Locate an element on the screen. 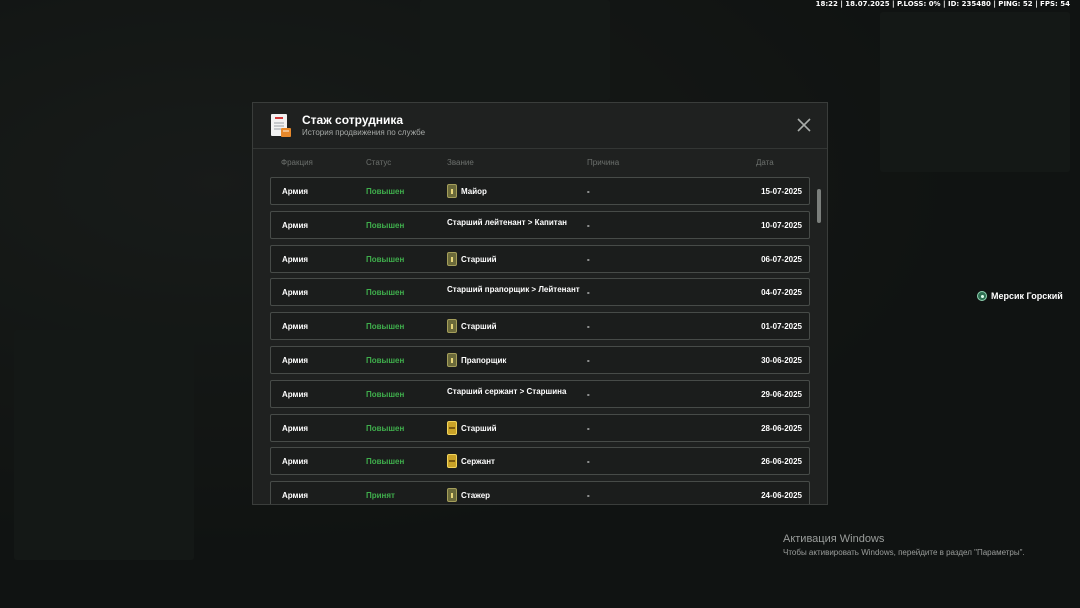 The width and height of the screenshot is (1080, 608). table-row: Армия Повышен Старший - 28-06-2025 is located at coordinates (540, 428).